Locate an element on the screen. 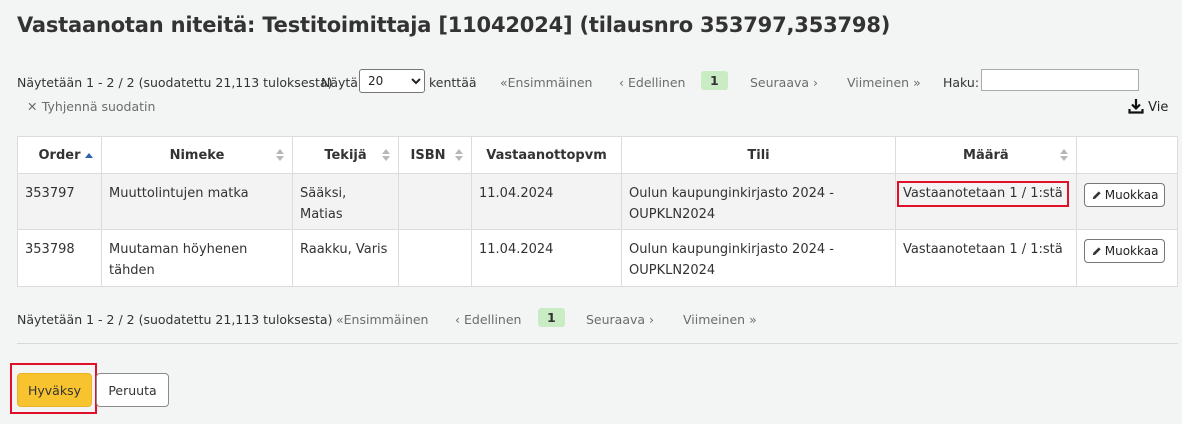 This screenshot has width=1182, height=424. cell-title: Muutaman höyhenen tähden is located at coordinates (197, 258).